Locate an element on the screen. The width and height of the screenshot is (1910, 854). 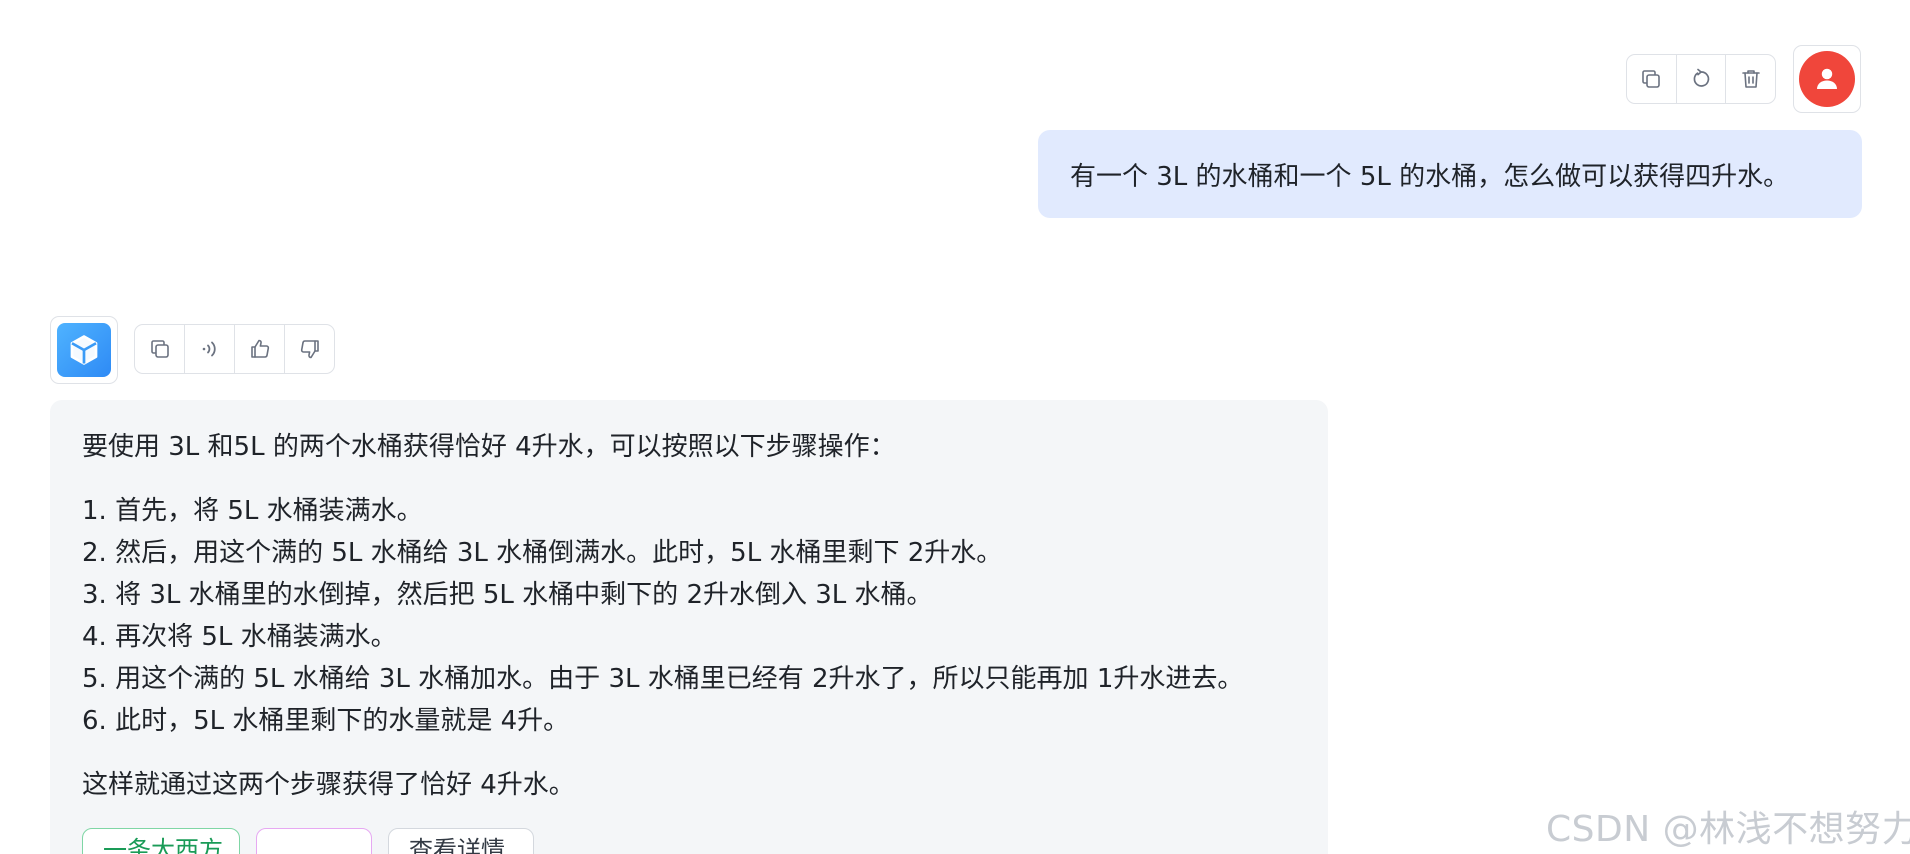
view-details-chip: 查看详情 is located at coordinates (461, 841).